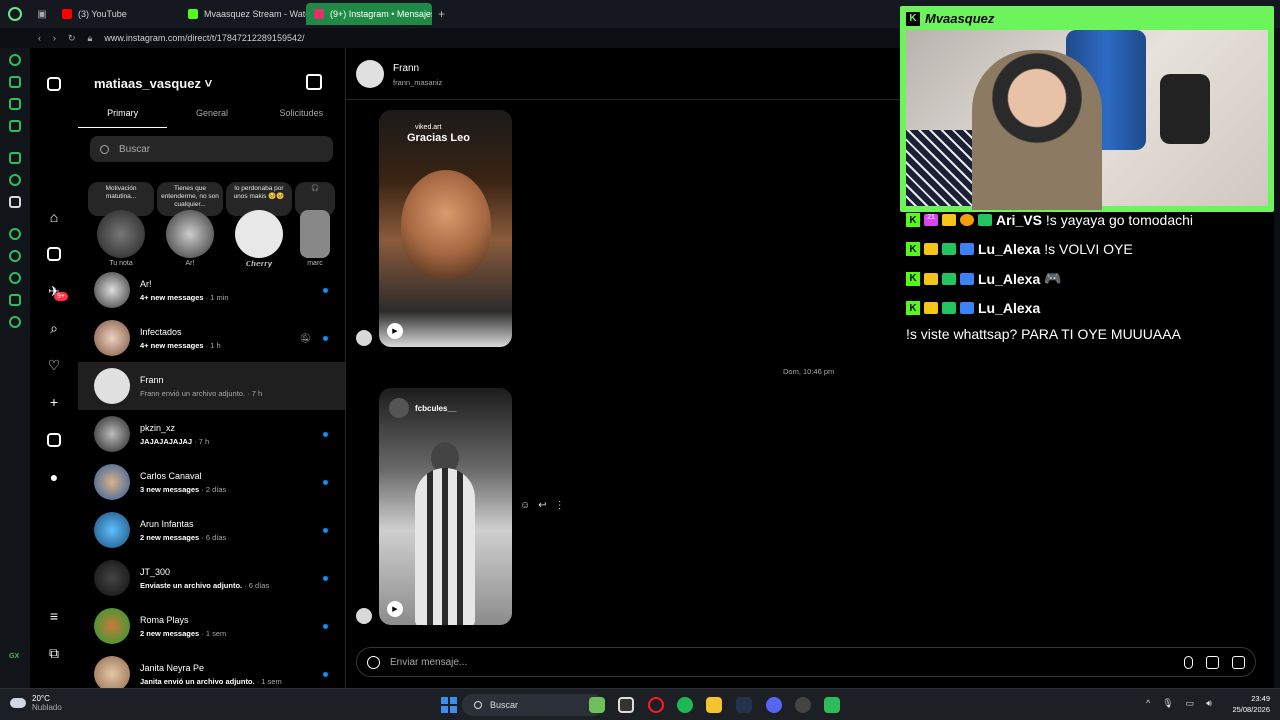  Describe the element at coordinates (1188, 662) in the screenshot. I see `microphone-icon` at that location.